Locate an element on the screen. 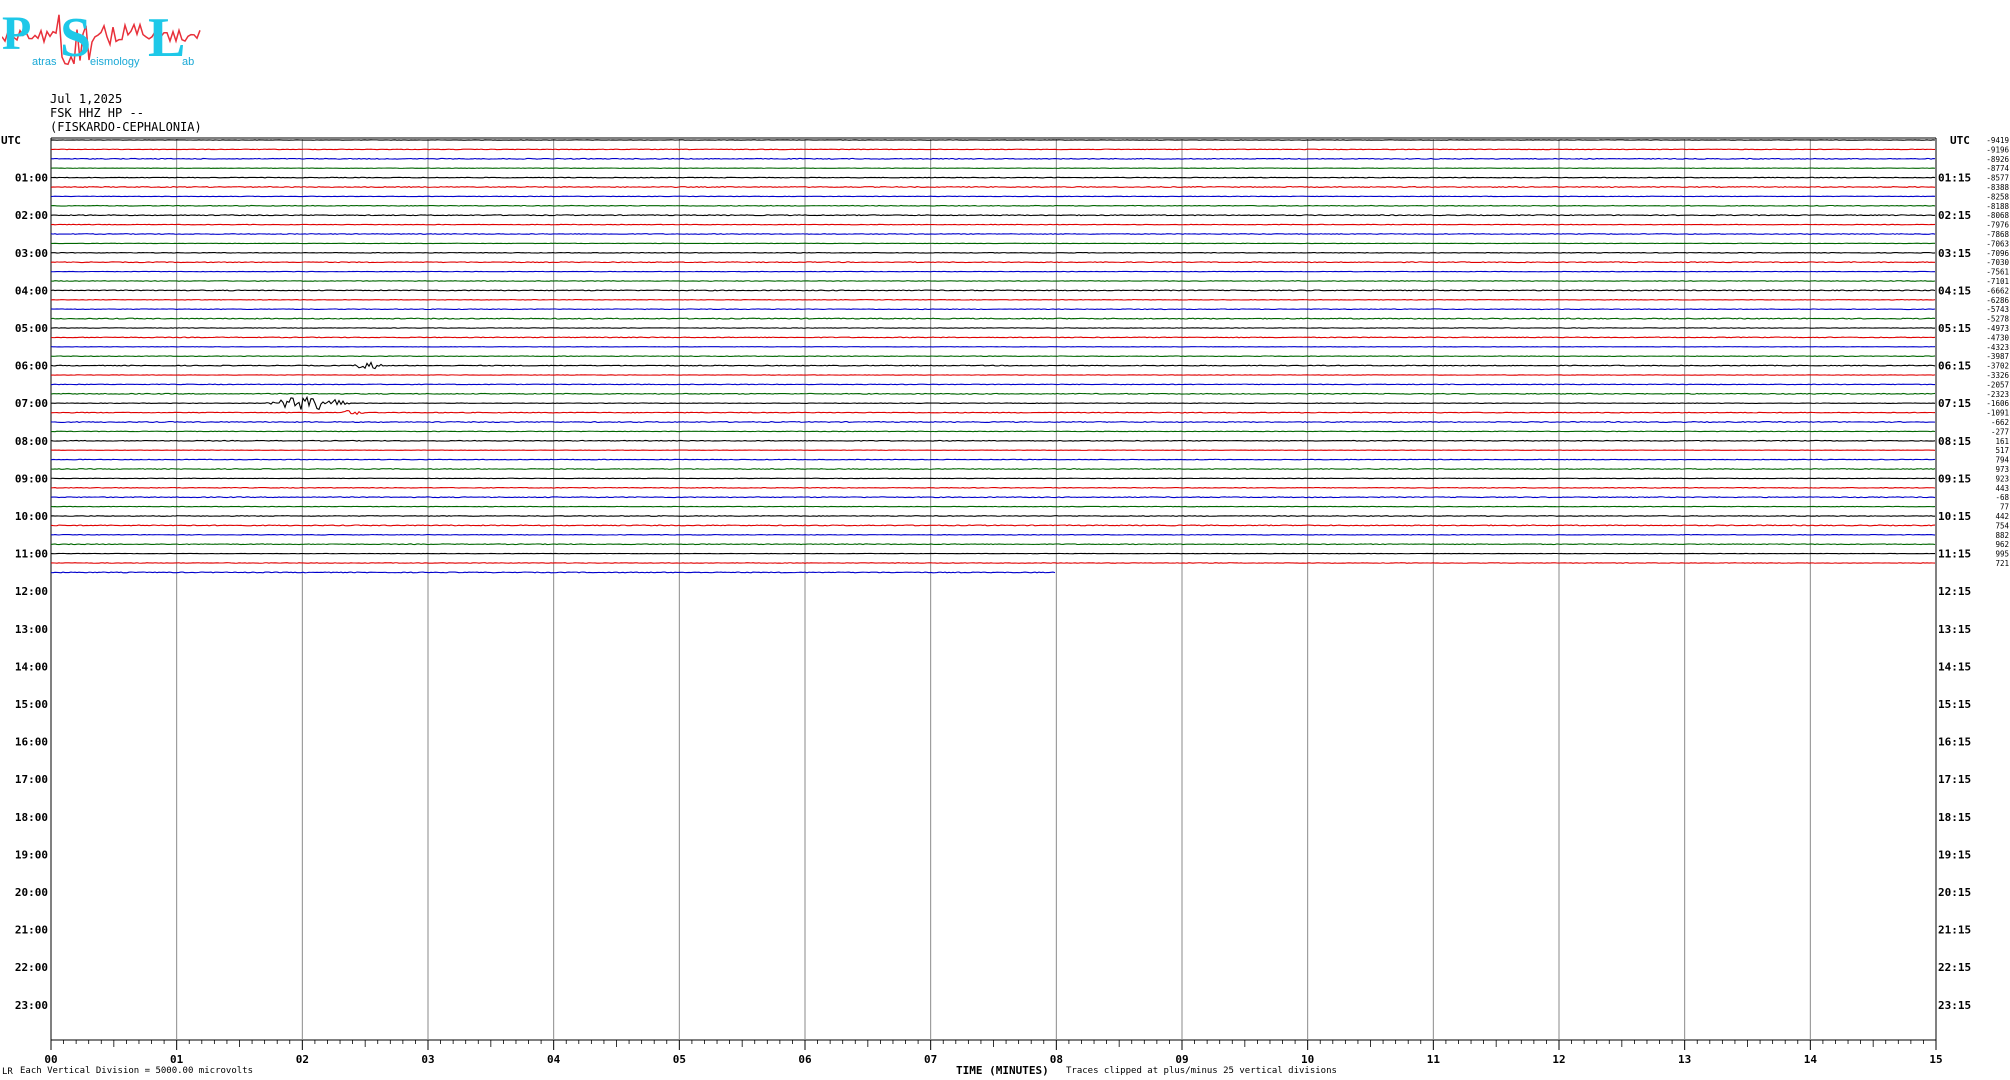 This screenshot has height=1080, width=2010. x-tick-label: 00 is located at coordinates (50, 1059).